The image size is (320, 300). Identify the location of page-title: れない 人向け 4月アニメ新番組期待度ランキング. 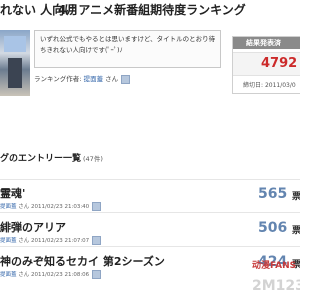
(150, 10).